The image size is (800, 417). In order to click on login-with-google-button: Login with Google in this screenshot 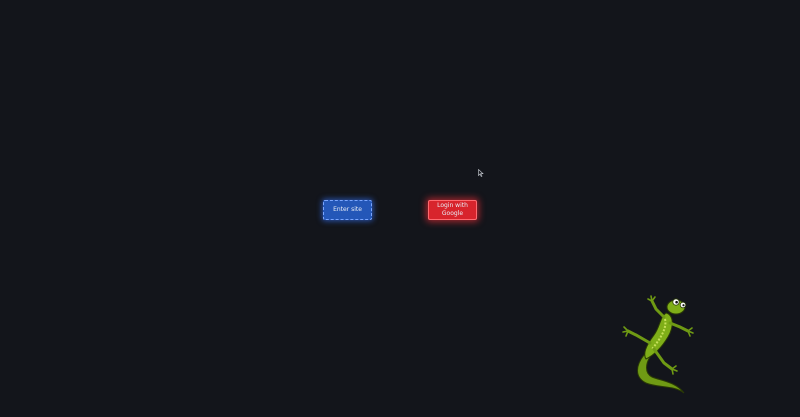, I will do `click(452, 210)`.